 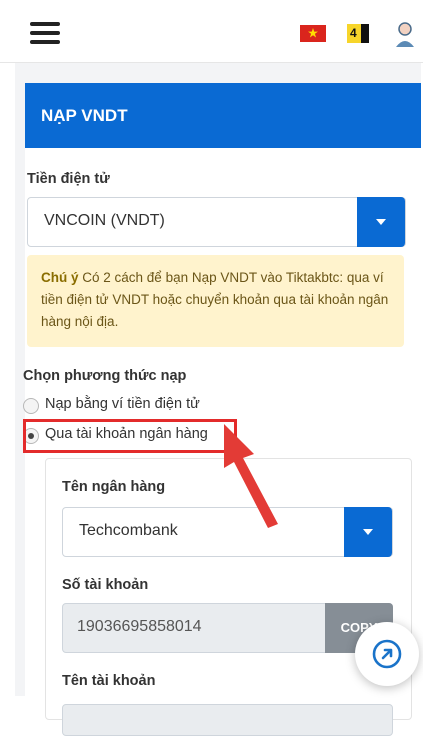 I want to click on bank-select-value: Techcombank, so click(x=128, y=530).